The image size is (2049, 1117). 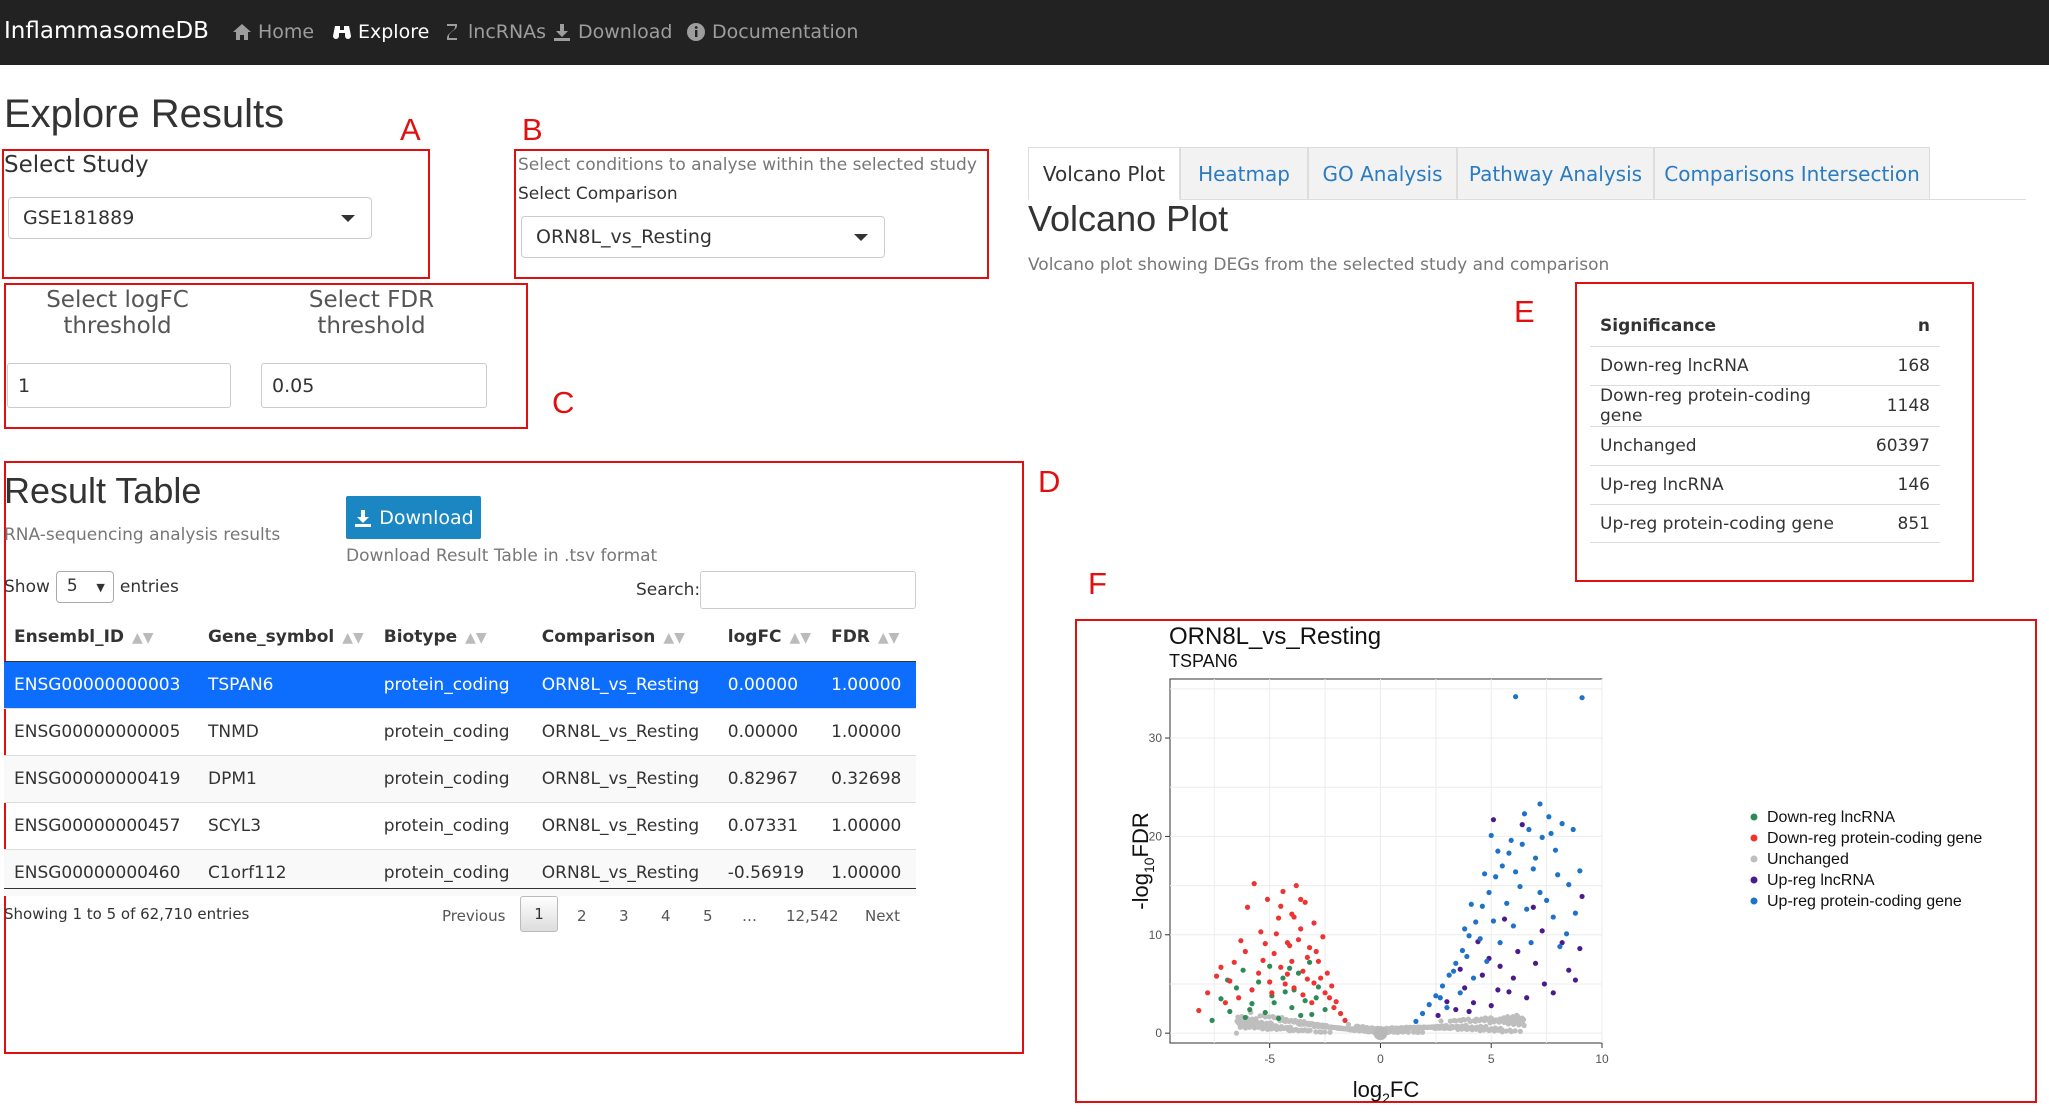 What do you see at coordinates (532, 129) in the screenshot?
I see `annotation-b: B` at bounding box center [532, 129].